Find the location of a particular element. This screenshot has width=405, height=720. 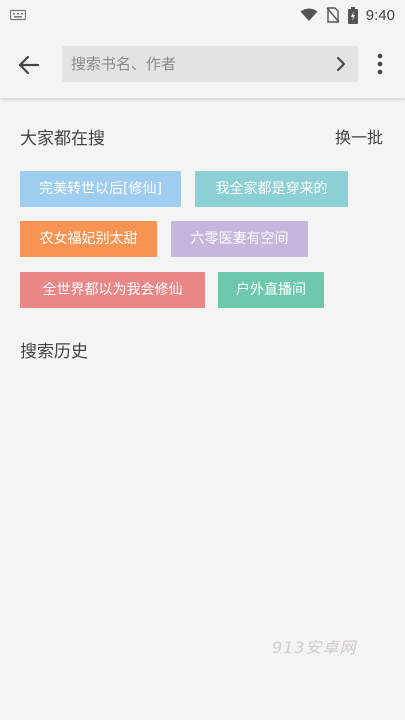

back-button is located at coordinates (29, 65).